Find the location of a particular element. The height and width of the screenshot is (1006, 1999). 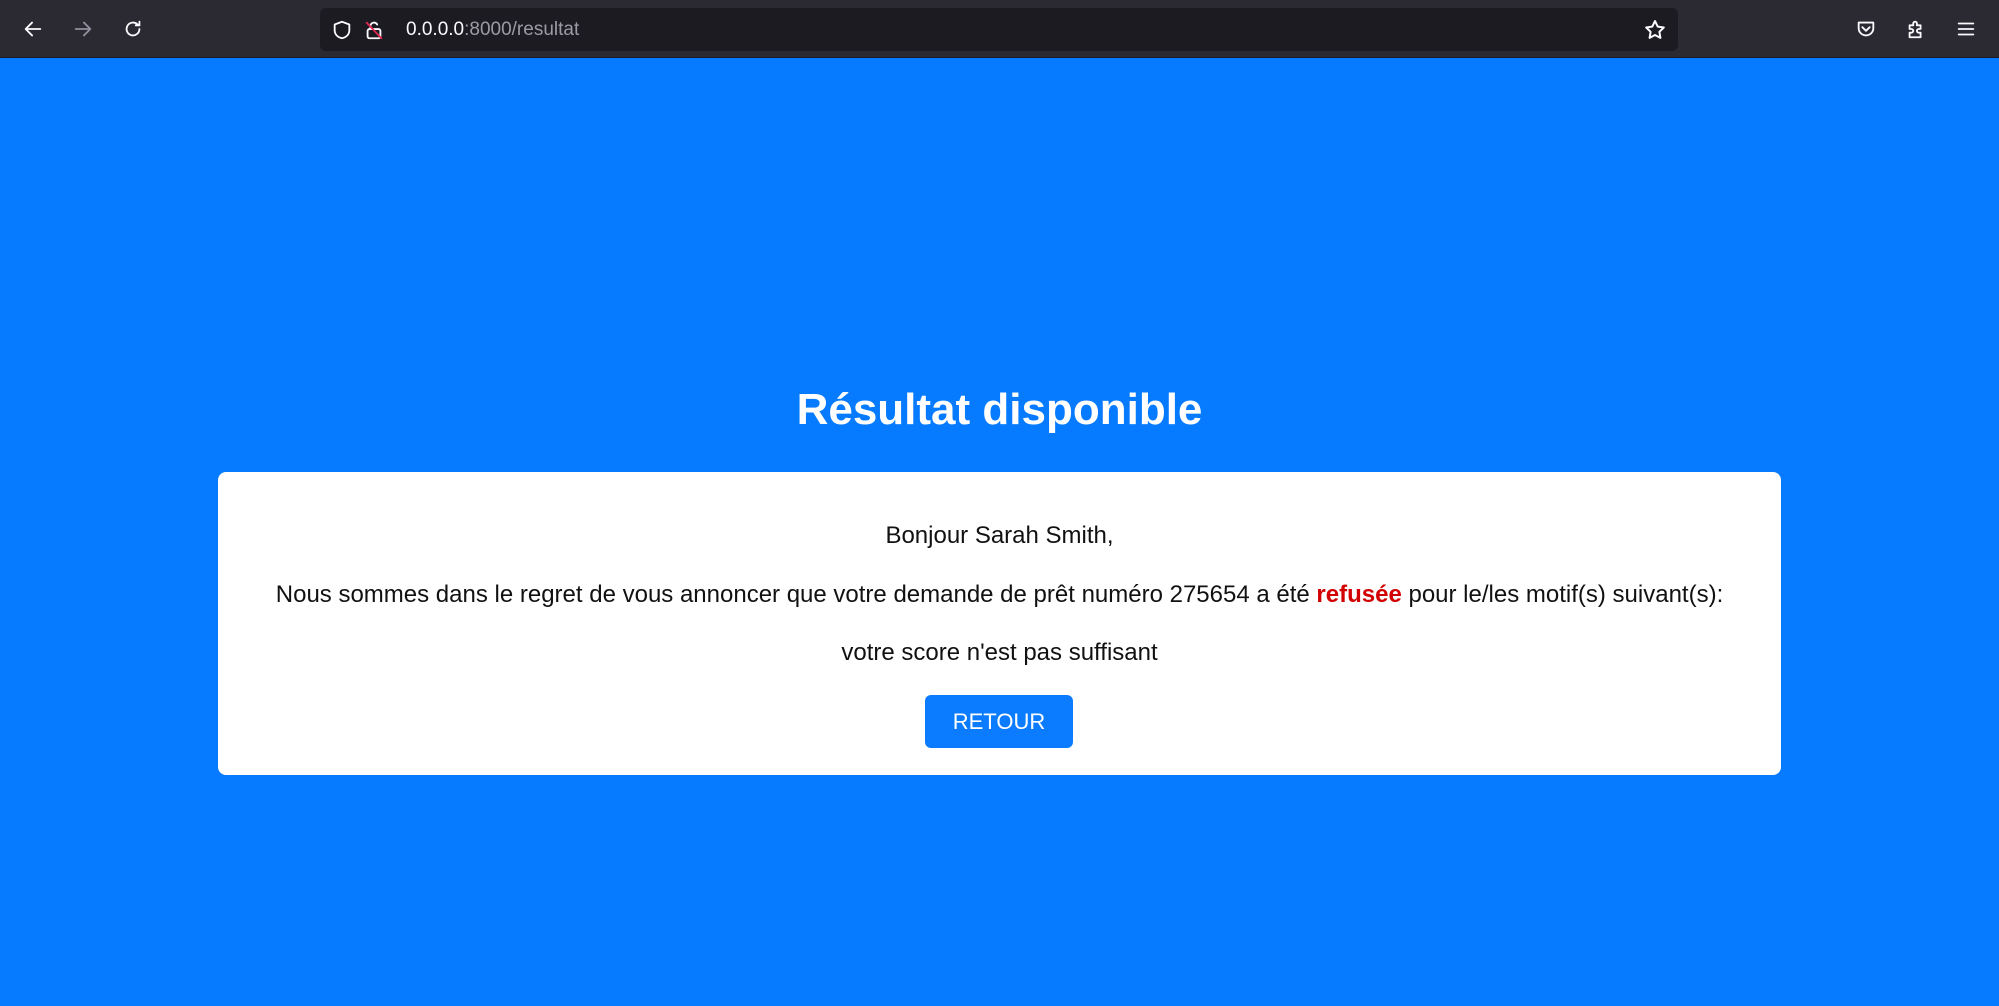

browser-toolbar: 0.0.0.0:8000/resultat is located at coordinates (999, 29).